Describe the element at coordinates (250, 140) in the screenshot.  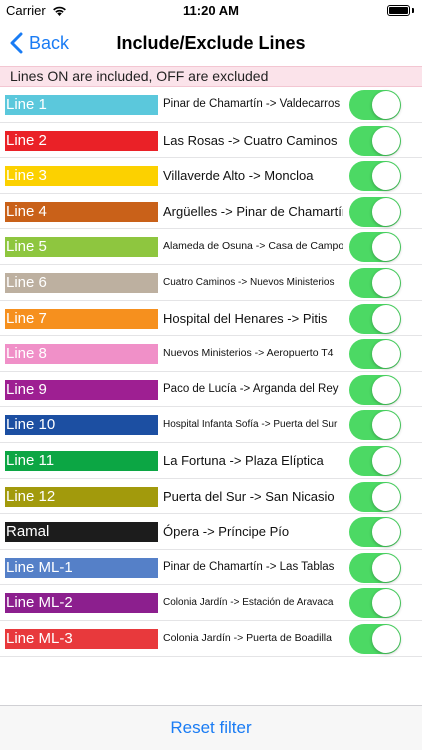
I see `line-route: Las Rosas -> Cuatro Caminos` at that location.